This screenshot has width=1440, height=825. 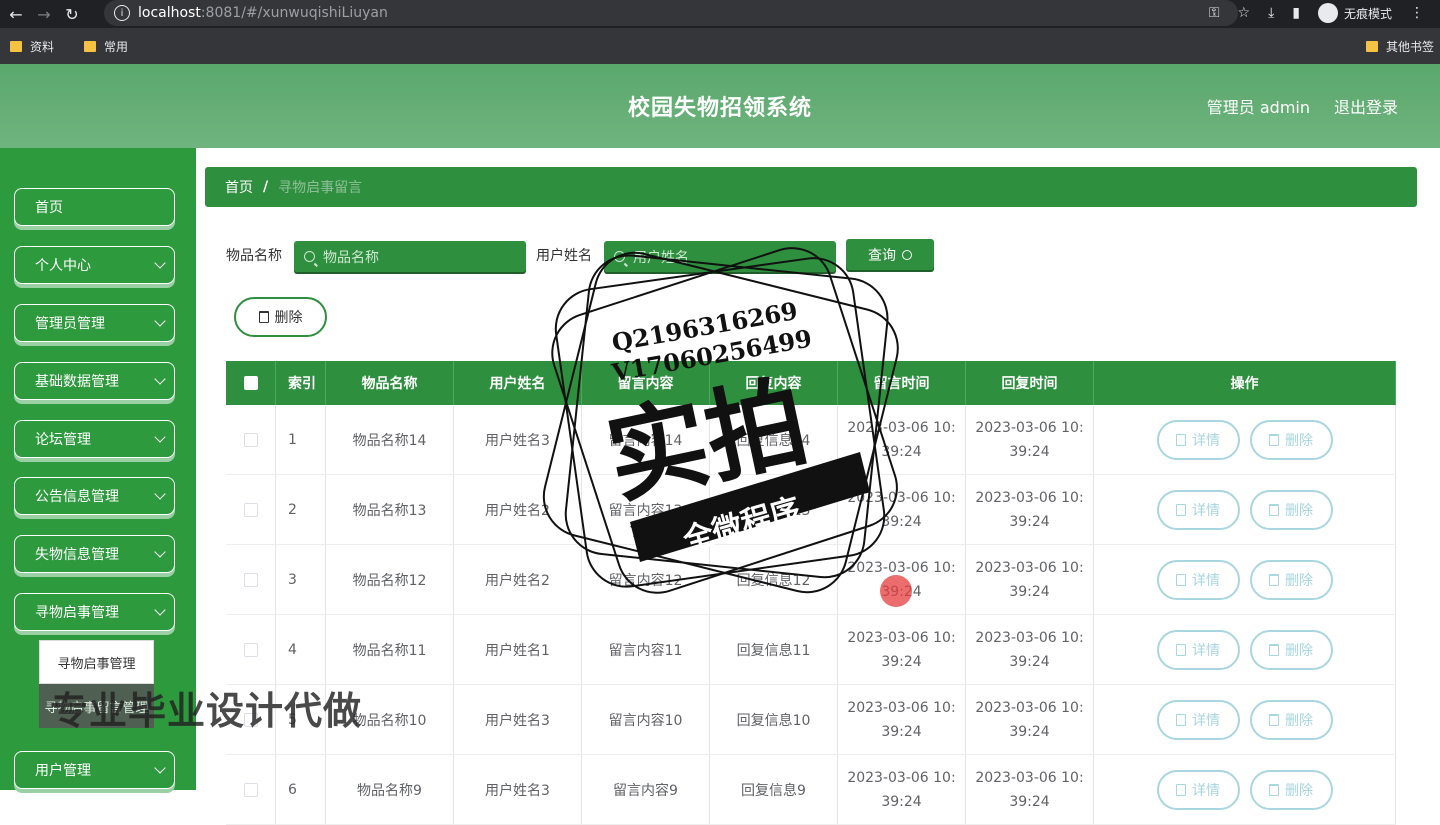 I want to click on cell-item-name: 物品名称12, so click(x=390, y=579).